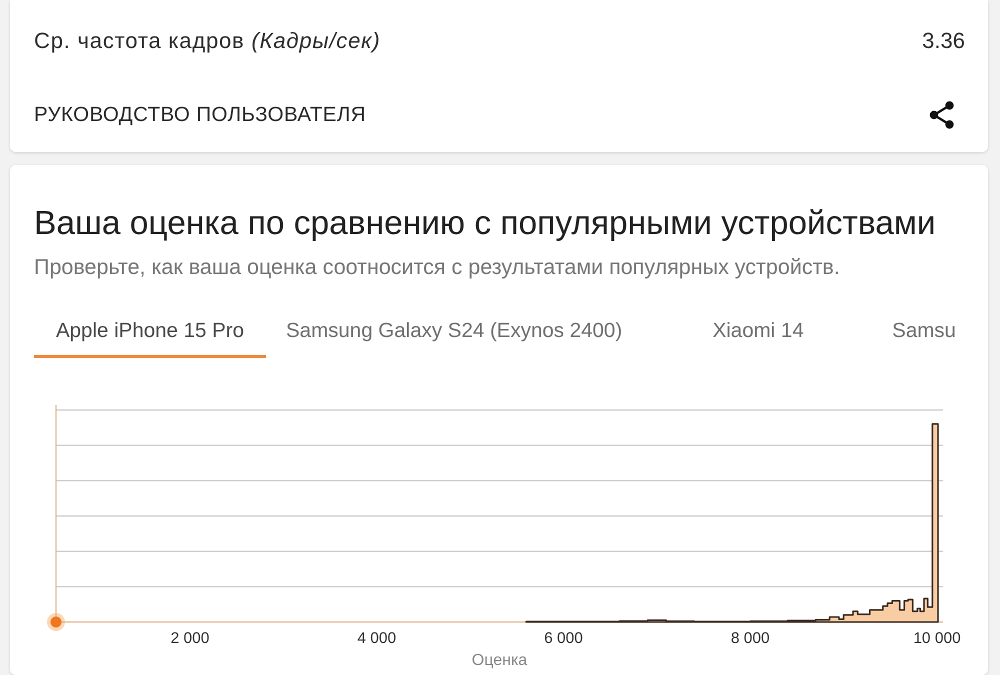  What do you see at coordinates (200, 115) in the screenshot?
I see `user-guide-label: РУКОВОДСТВО ПОЛЬЗОВАТЕЛЯ` at bounding box center [200, 115].